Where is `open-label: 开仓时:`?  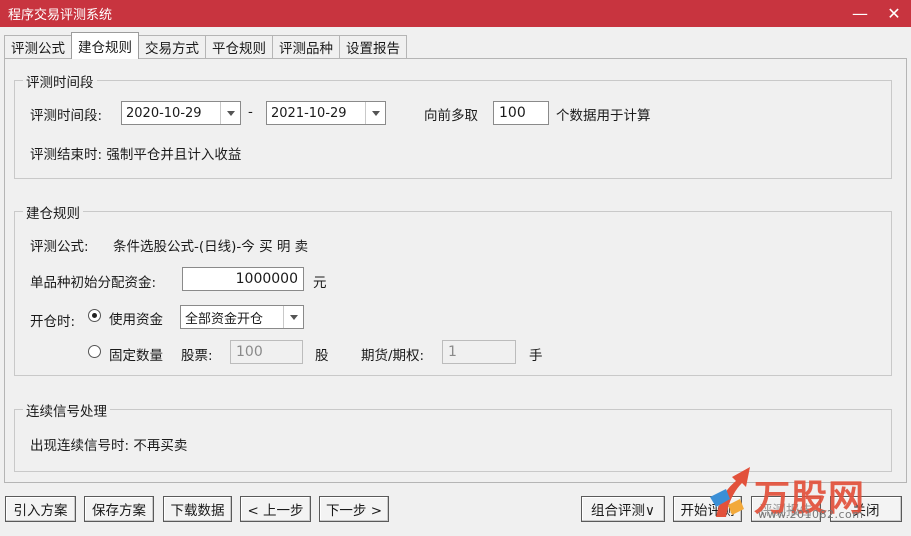 open-label: 开仓时: is located at coordinates (53, 322).